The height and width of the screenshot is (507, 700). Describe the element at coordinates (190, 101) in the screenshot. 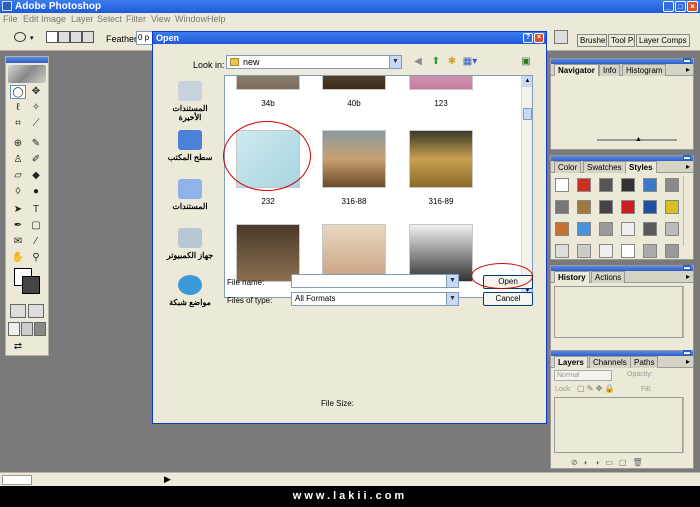

I see `place-recent: المستندات الأخيرة` at that location.